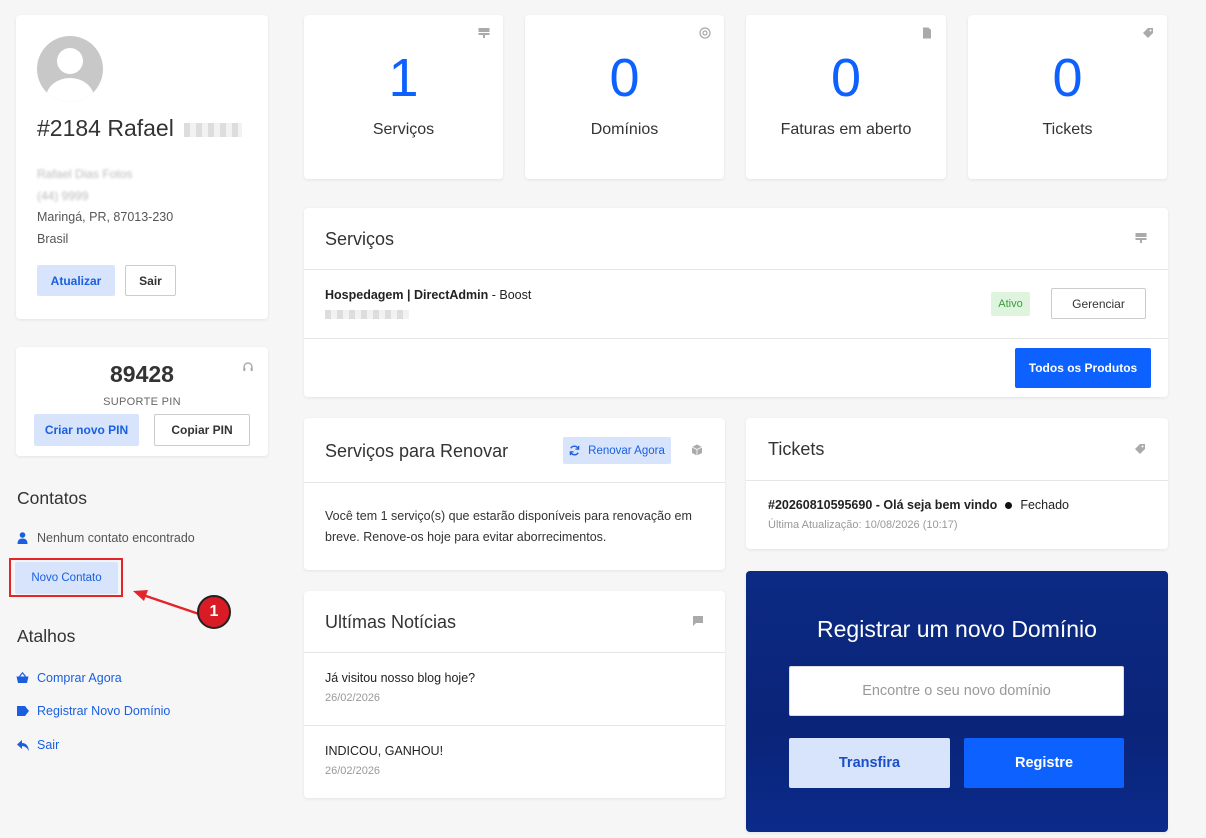  What do you see at coordinates (22, 678) in the screenshot?
I see `basket-icon` at bounding box center [22, 678].